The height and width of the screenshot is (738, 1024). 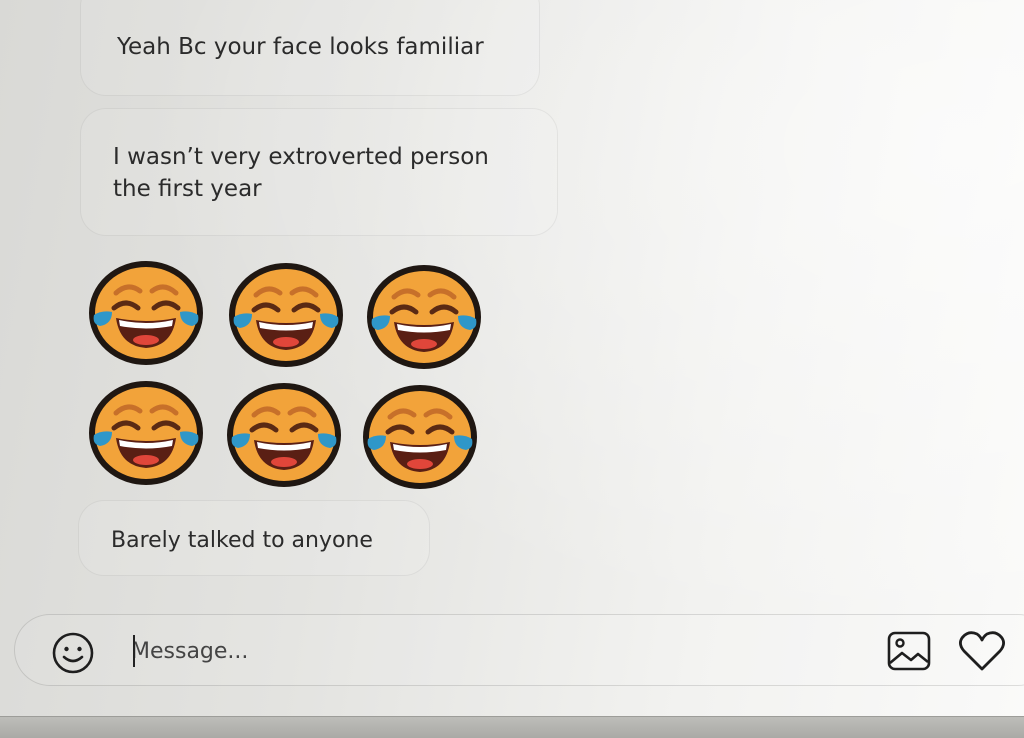 I want to click on message-text: Yeah Bc your face looks familiar, so click(x=300, y=47).